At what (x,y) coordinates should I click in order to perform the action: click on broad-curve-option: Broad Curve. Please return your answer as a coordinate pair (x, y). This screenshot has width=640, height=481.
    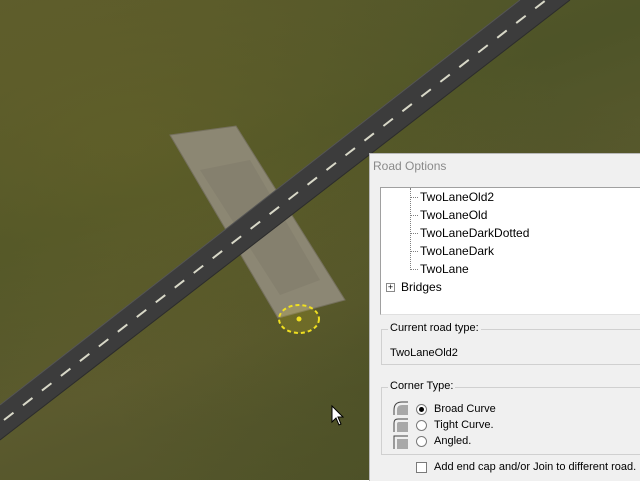
    Looking at the image, I should click on (456, 409).